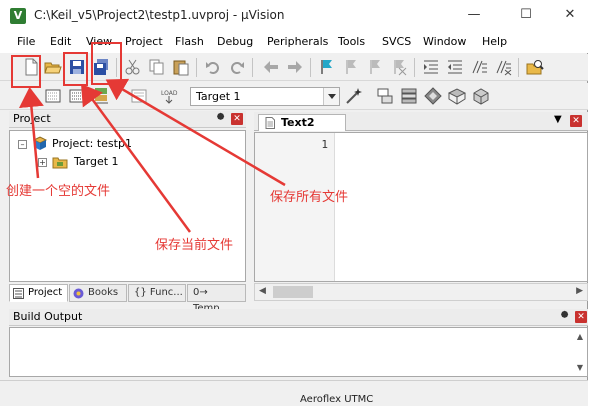  I want to click on arrow-save-current, so click(136, 158).